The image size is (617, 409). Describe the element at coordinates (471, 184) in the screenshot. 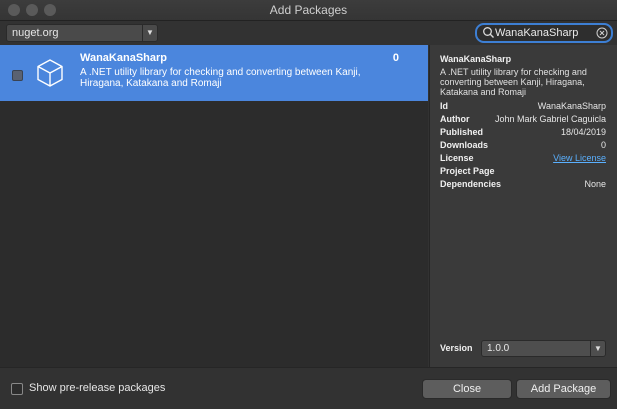

I see `detail-label: Dependencies` at that location.